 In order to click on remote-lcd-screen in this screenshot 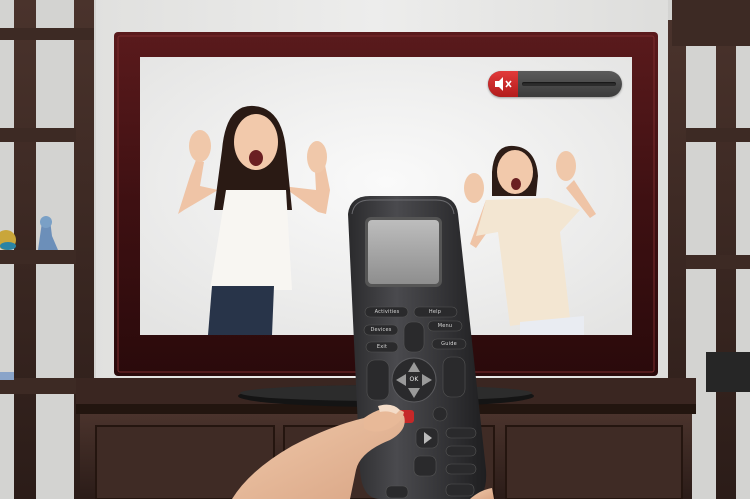, I will do `click(403, 252)`.